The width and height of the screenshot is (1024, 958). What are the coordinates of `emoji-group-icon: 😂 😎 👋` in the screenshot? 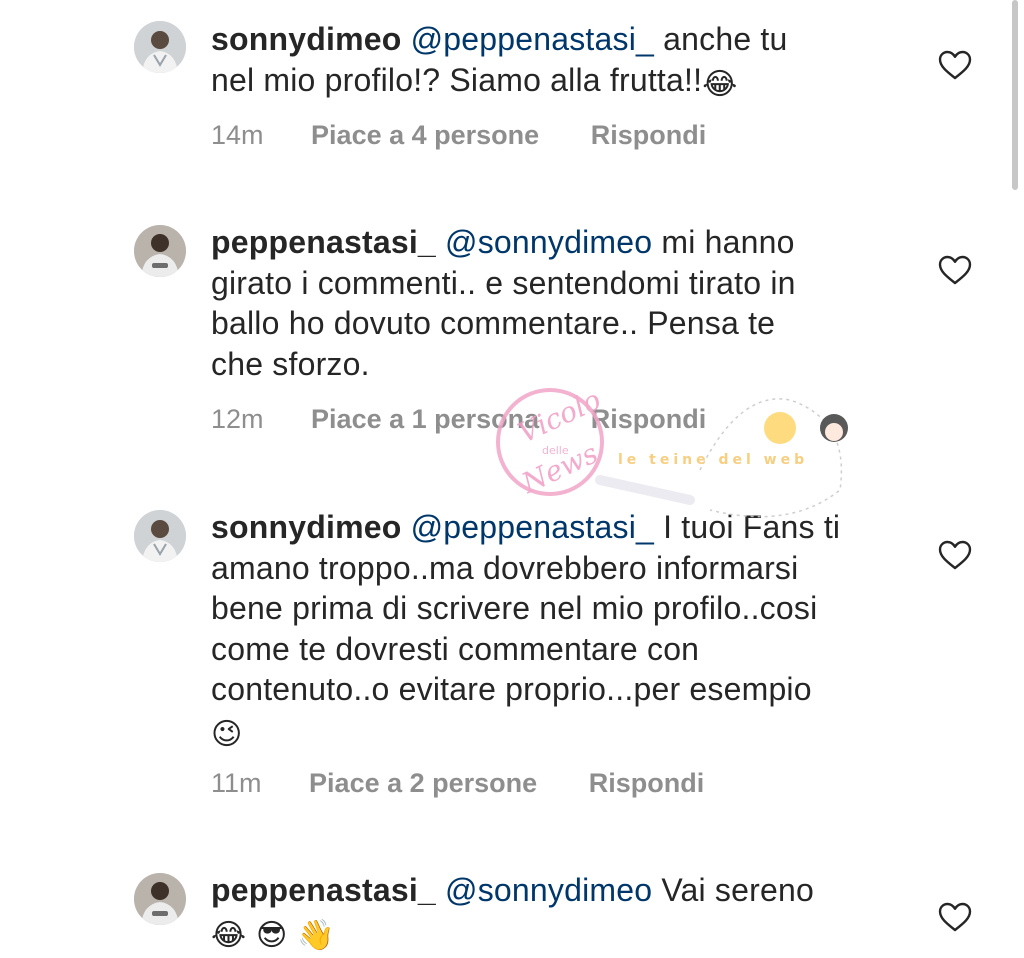 It's located at (273, 935).